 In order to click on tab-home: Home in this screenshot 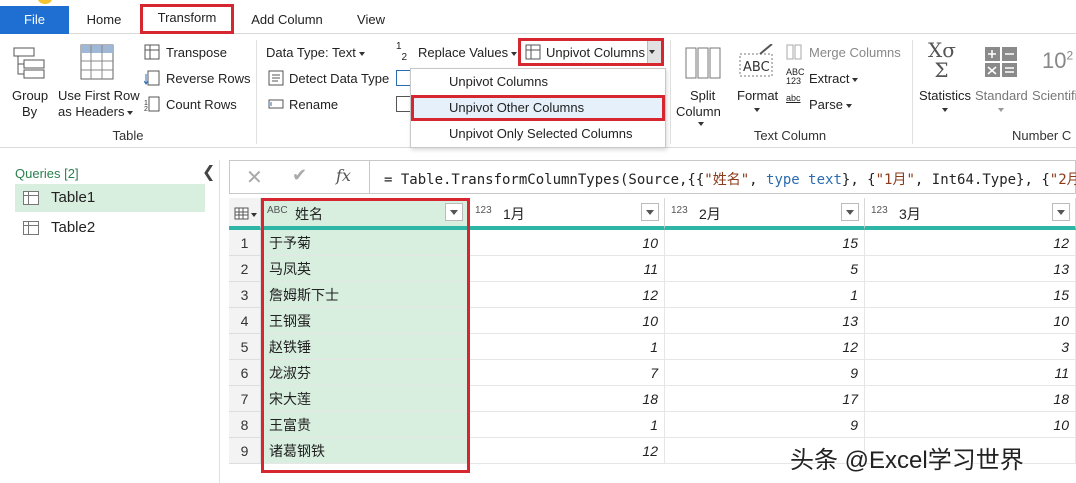, I will do `click(104, 20)`.